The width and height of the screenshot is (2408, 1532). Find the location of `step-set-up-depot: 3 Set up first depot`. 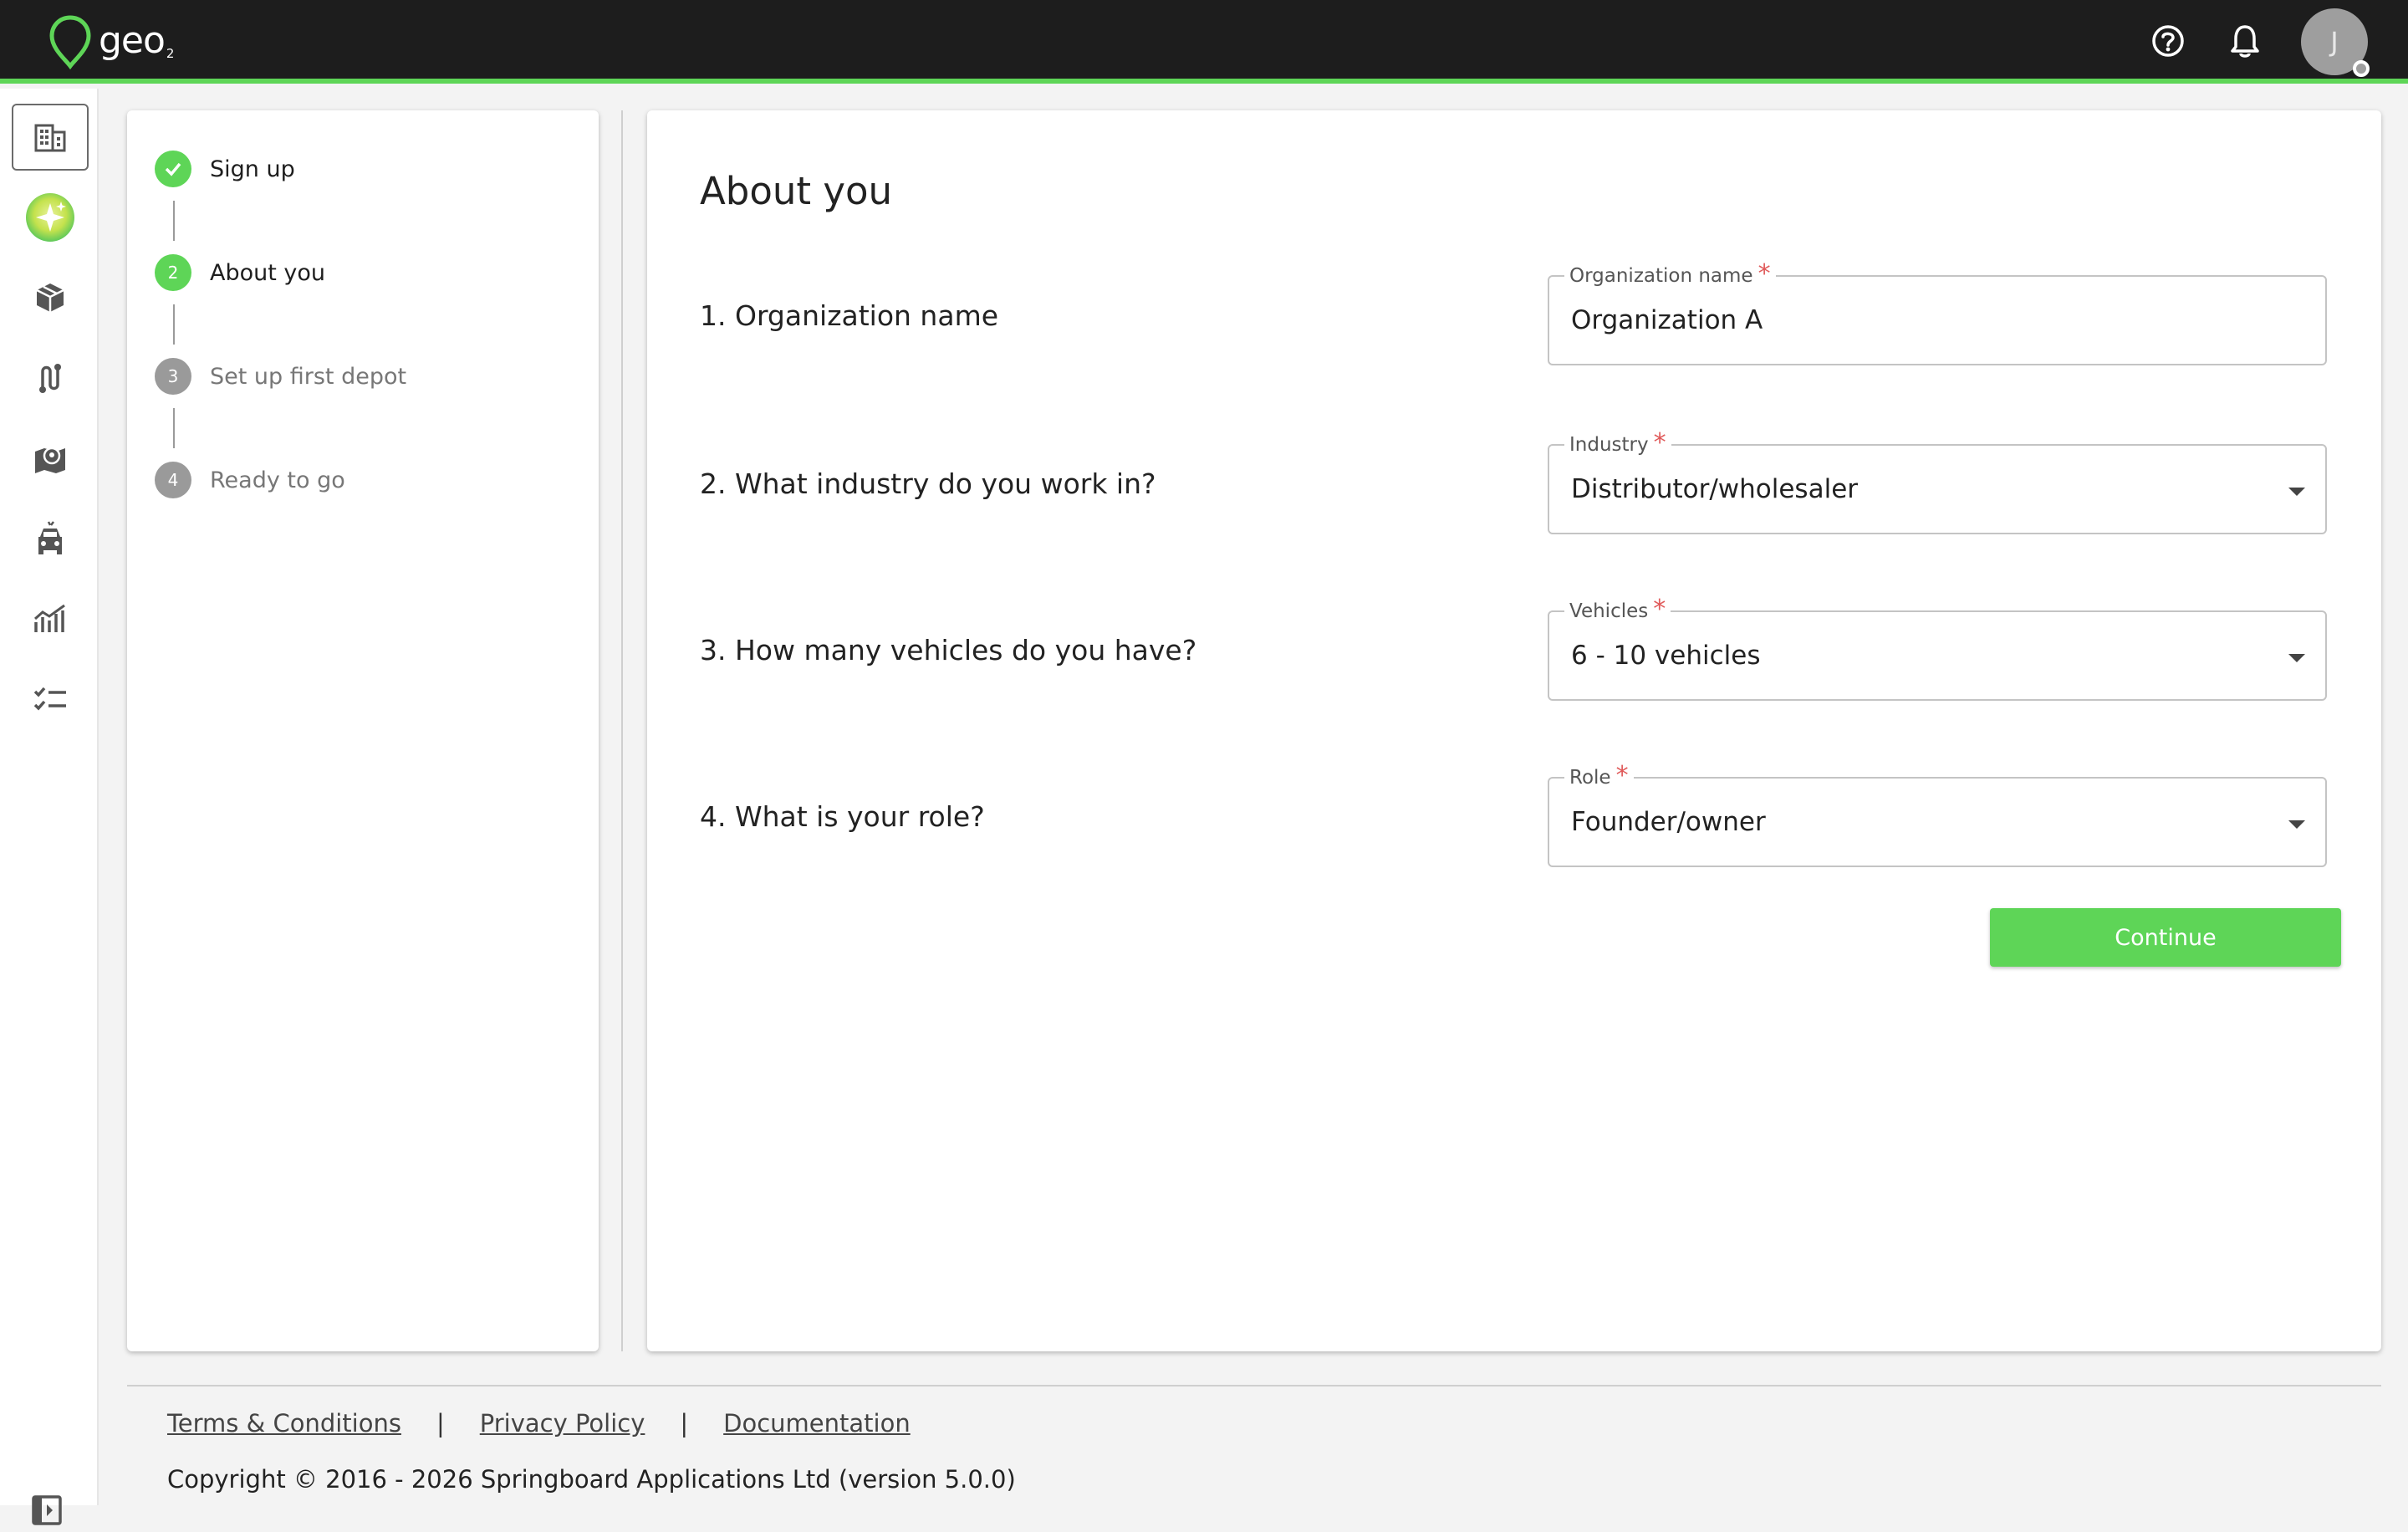

step-set-up-depot: 3 Set up first depot is located at coordinates (280, 376).